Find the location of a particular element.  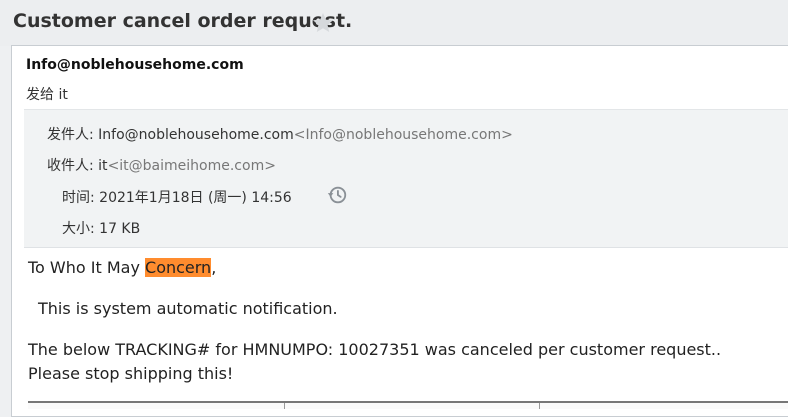

sendto-line: 发给 it is located at coordinates (47, 94).